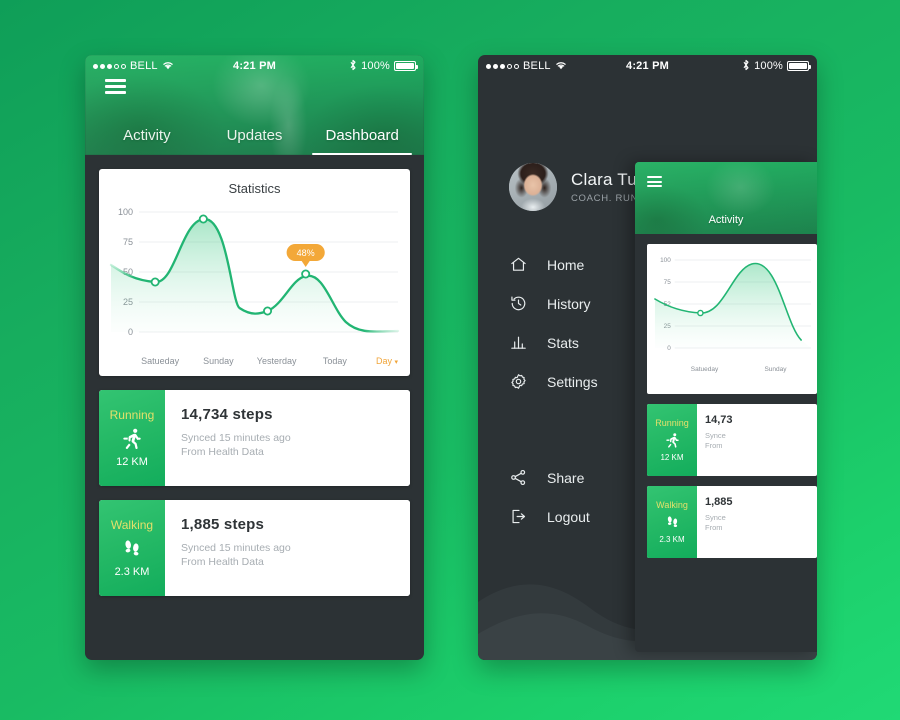  I want to click on history-icon, so click(518, 303).